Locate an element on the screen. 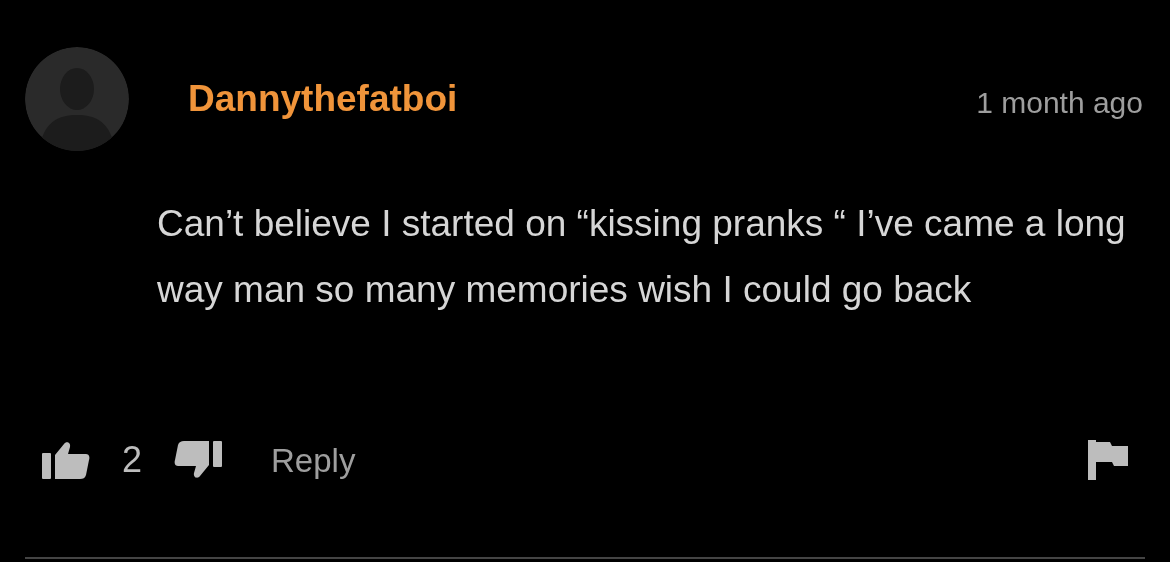  flag-icon is located at coordinates (1108, 460).